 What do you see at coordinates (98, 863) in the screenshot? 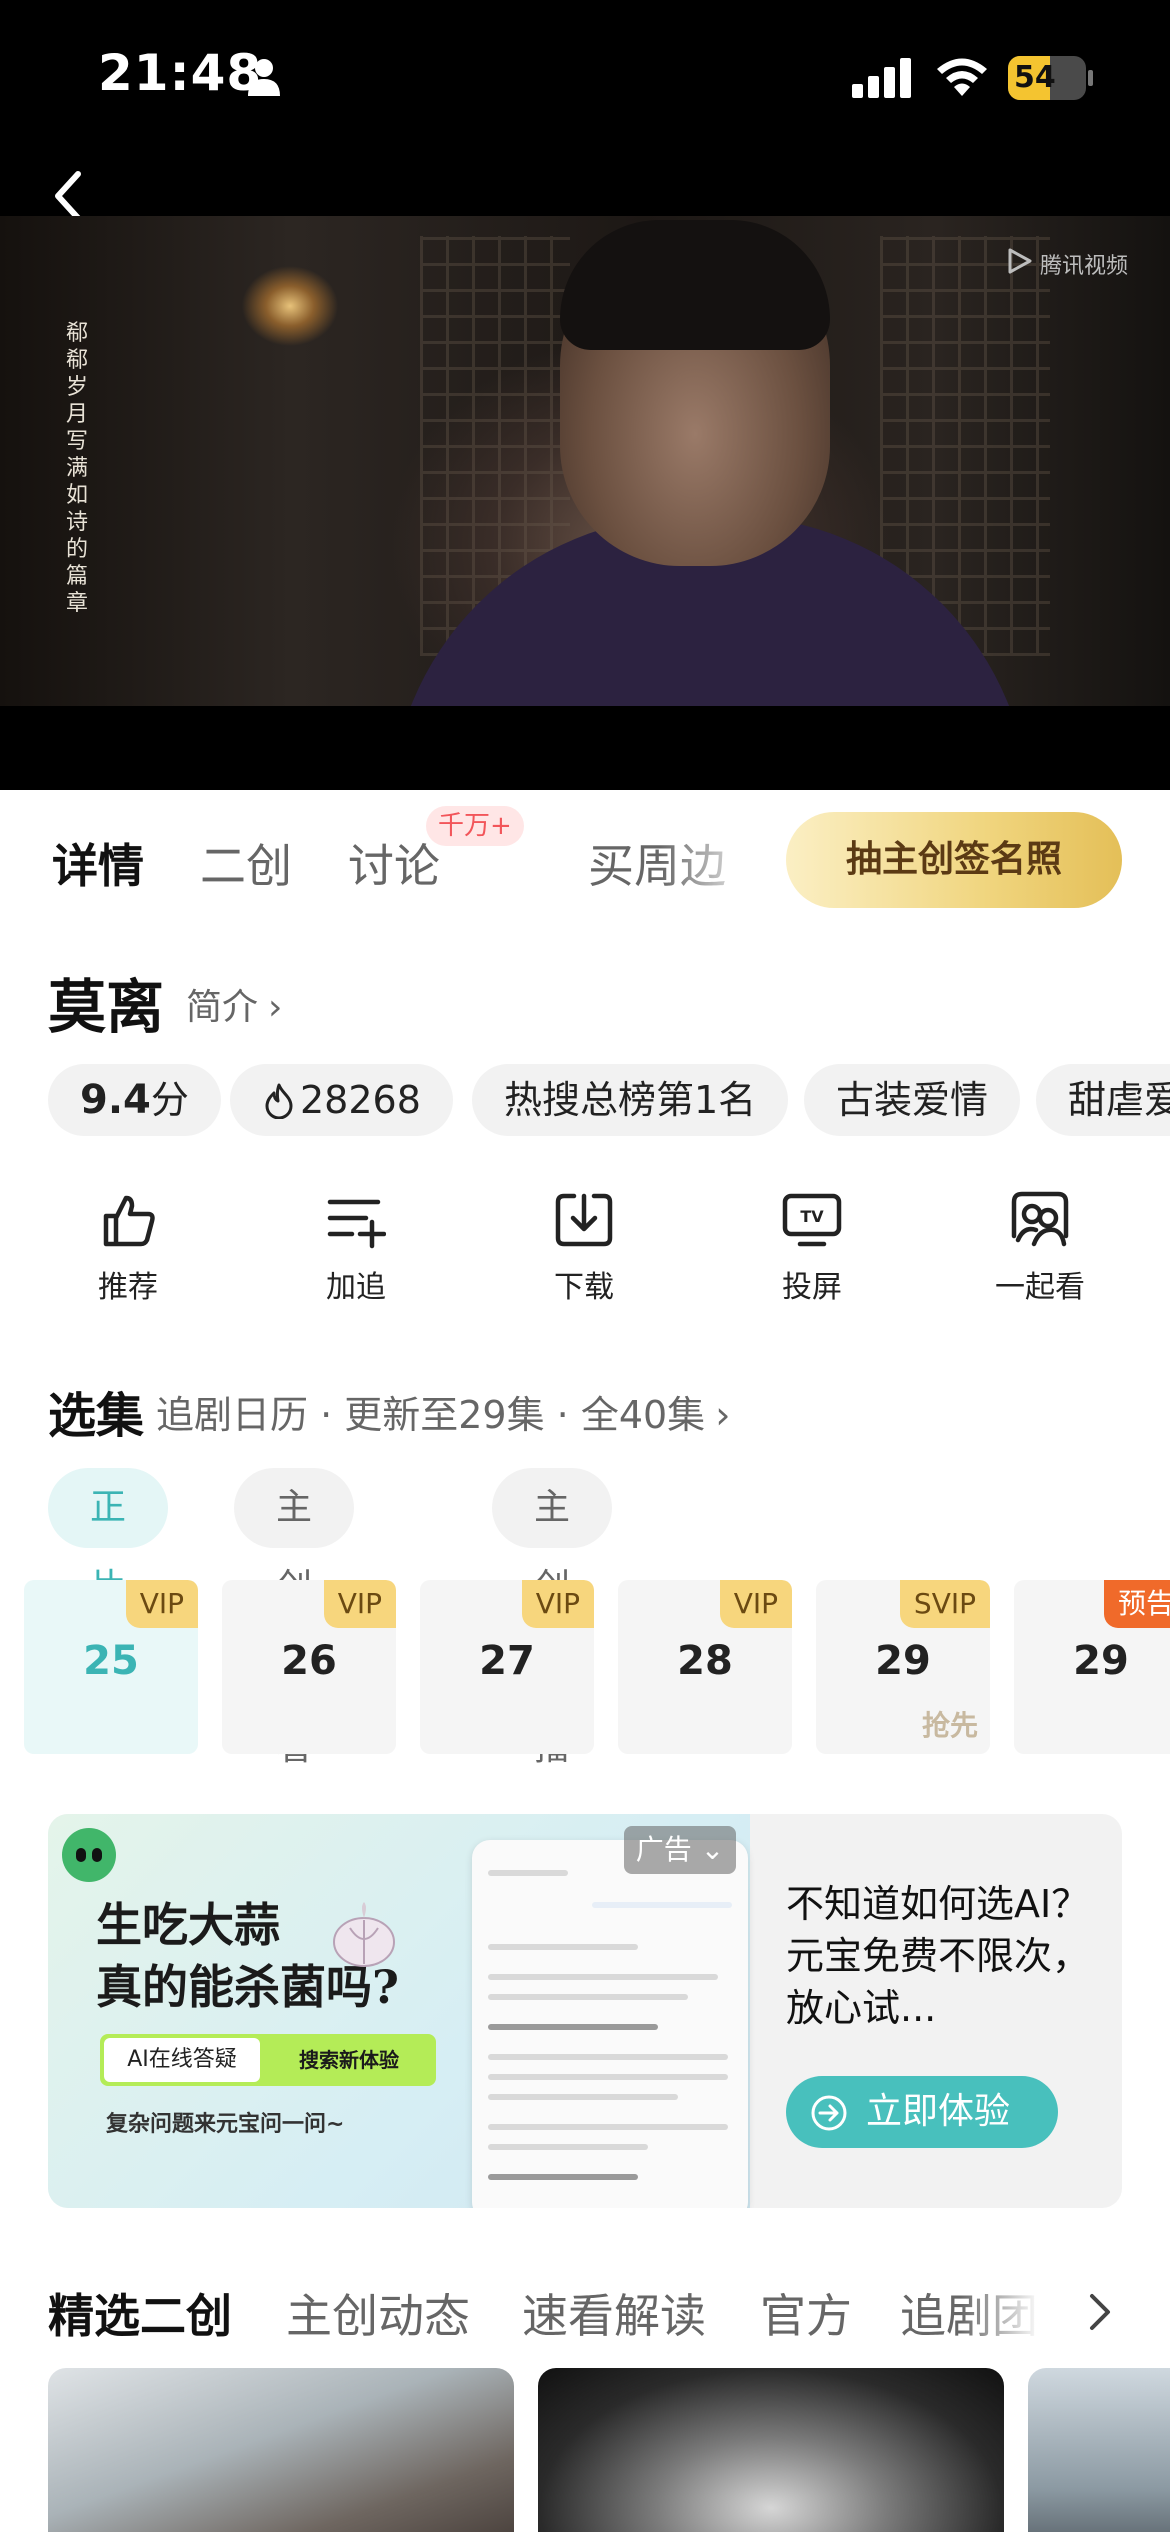
I see `tab-details: 详情` at bounding box center [98, 863].